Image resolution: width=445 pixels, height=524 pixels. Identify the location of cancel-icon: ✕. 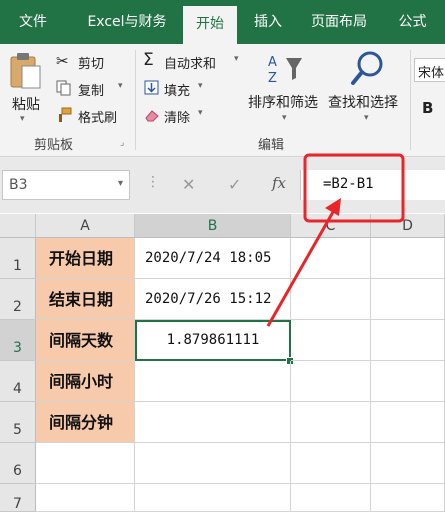
(188, 184).